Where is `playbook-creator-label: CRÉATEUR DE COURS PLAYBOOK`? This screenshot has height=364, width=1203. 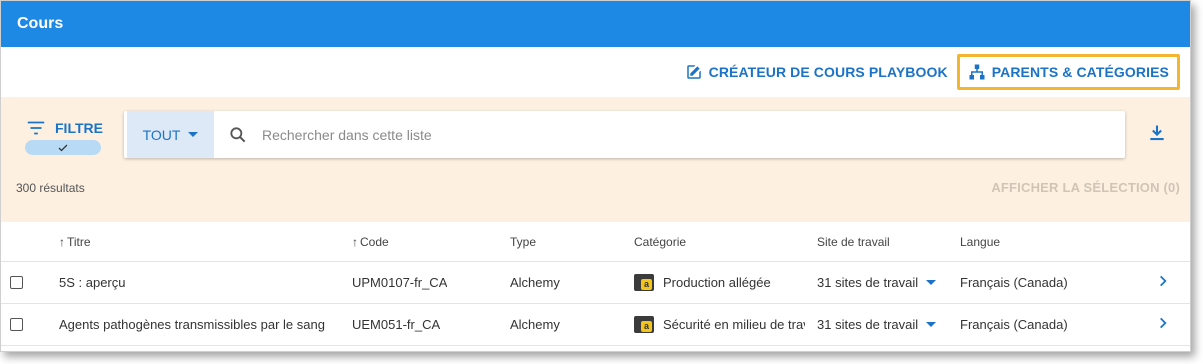 playbook-creator-label: CRÉATEUR DE COURS PLAYBOOK is located at coordinates (828, 72).